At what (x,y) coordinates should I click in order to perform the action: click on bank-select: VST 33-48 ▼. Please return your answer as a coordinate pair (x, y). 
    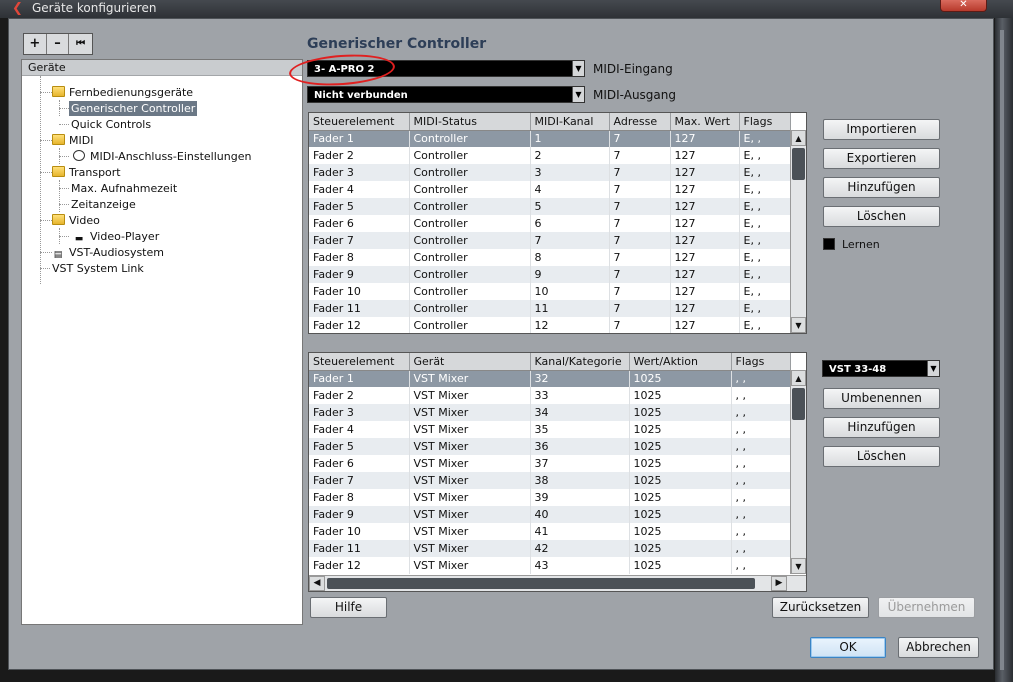
    Looking at the image, I should click on (881, 368).